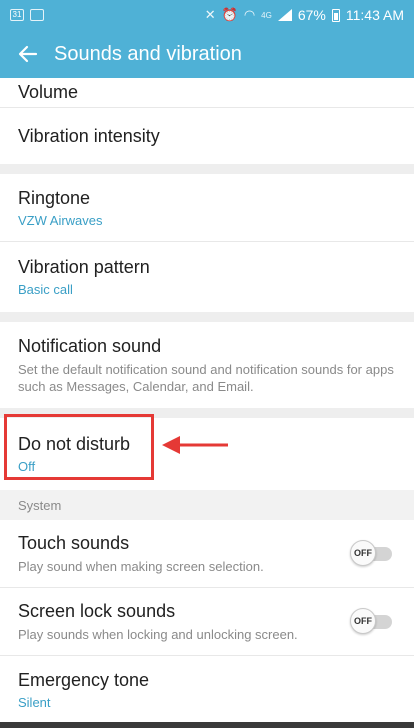 The image size is (414, 728). I want to click on mute-icon: ✕, so click(210, 14).